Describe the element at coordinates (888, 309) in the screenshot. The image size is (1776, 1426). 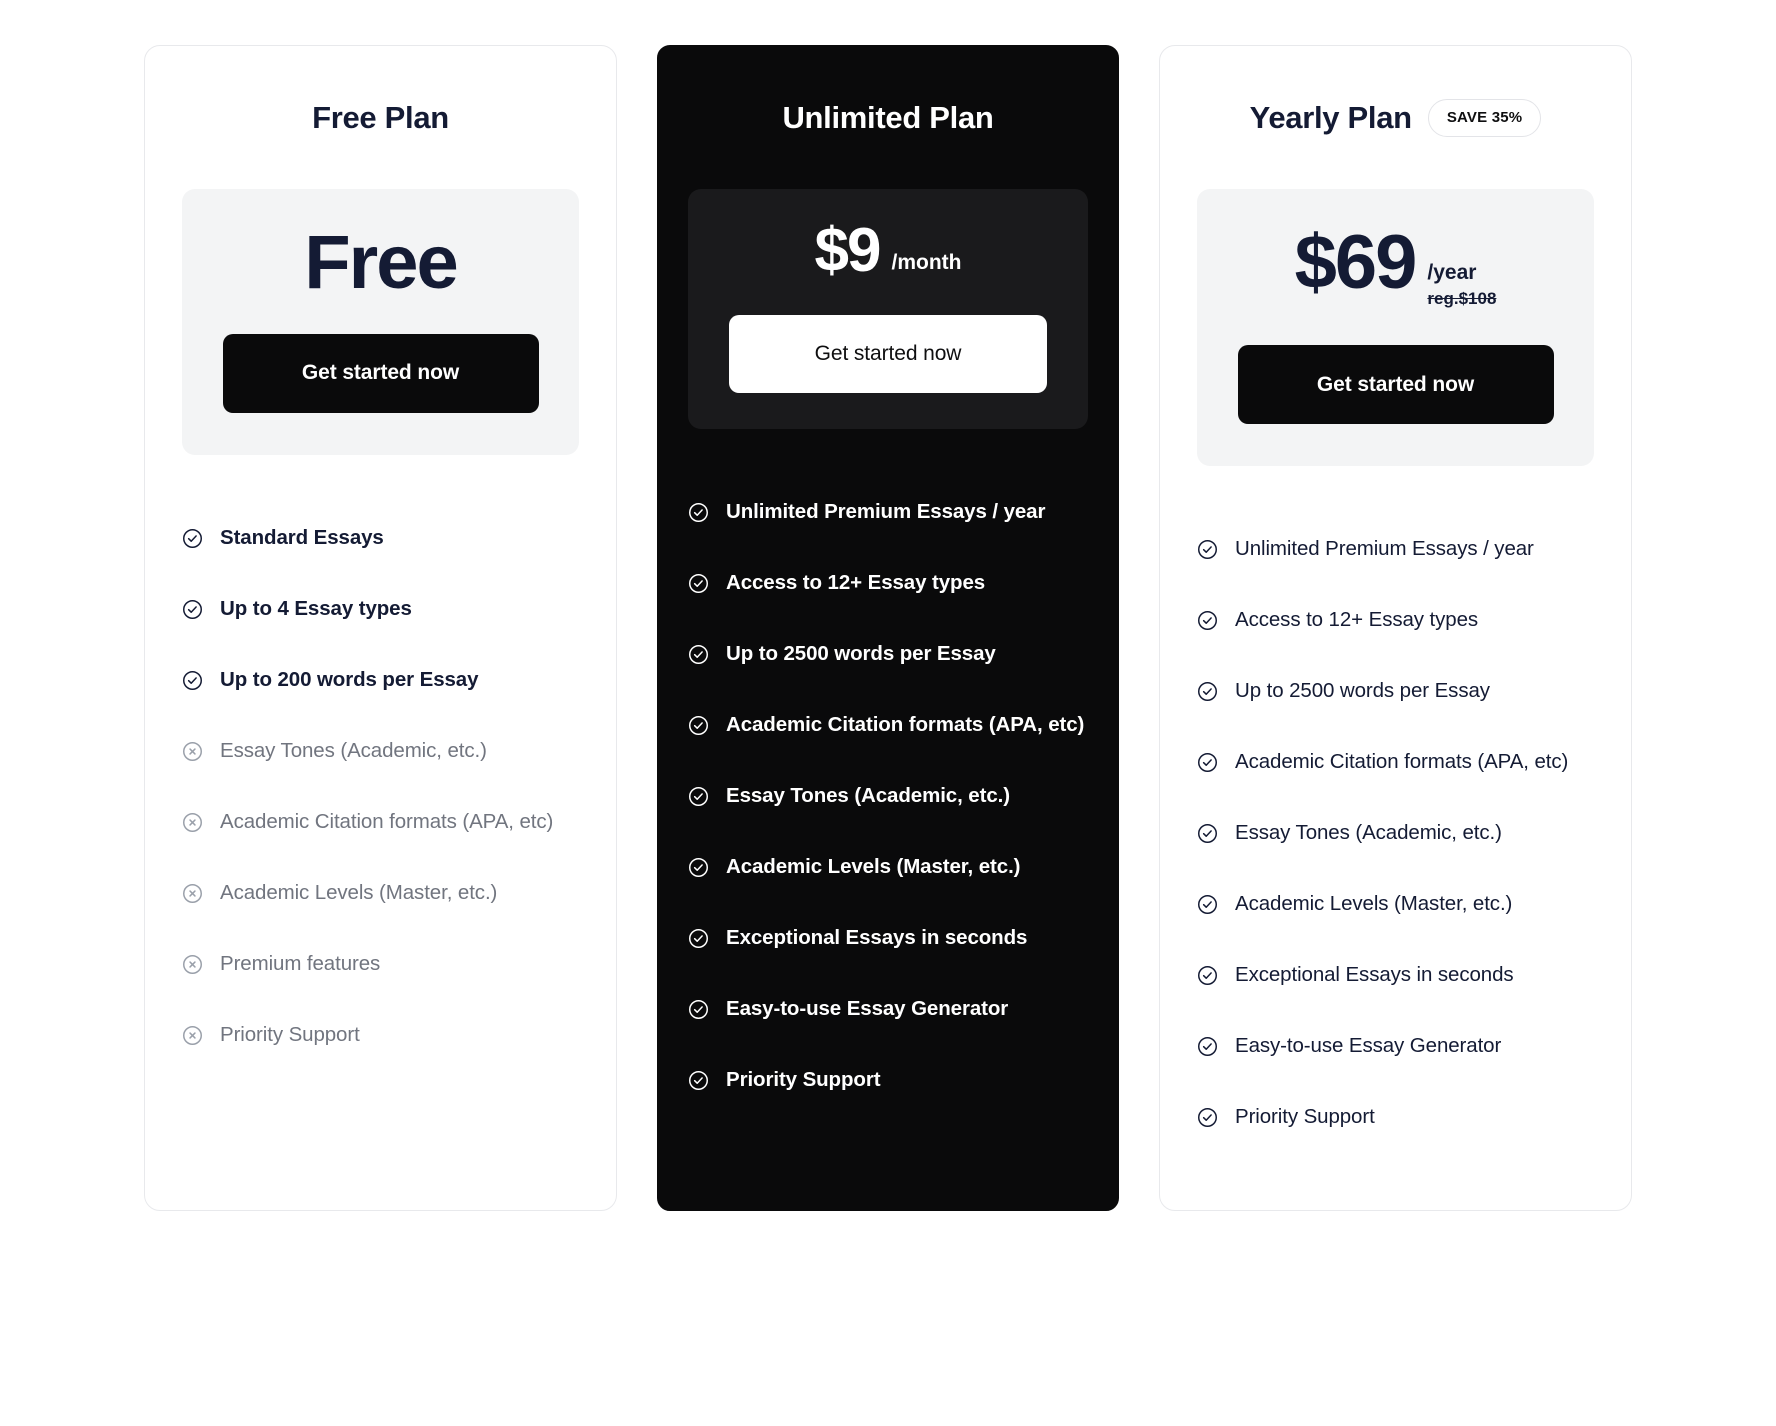
I see `price-panel-unlimited: $9/month Get started now` at that location.